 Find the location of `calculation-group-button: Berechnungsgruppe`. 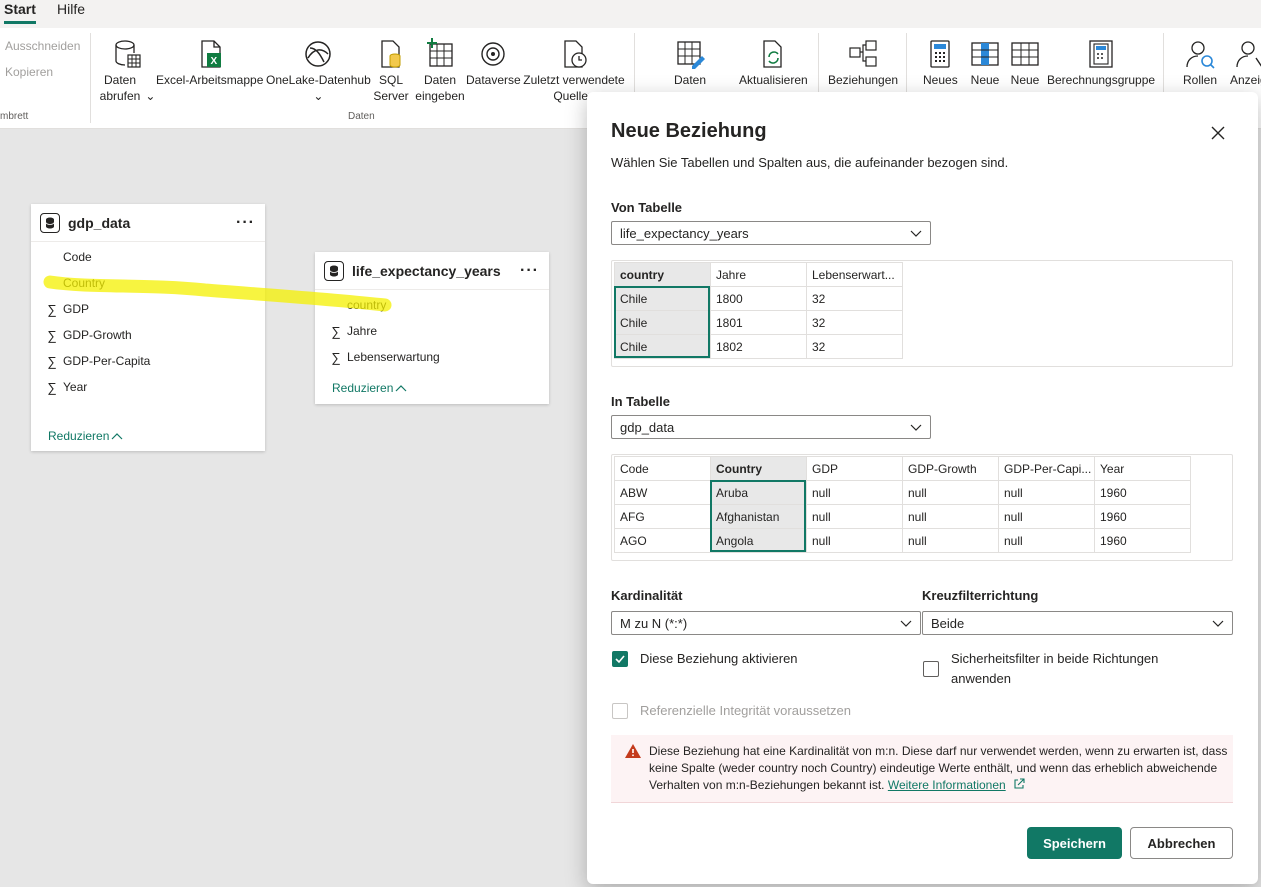

calculation-group-button: Berechnungsgruppe is located at coordinates (1101, 63).